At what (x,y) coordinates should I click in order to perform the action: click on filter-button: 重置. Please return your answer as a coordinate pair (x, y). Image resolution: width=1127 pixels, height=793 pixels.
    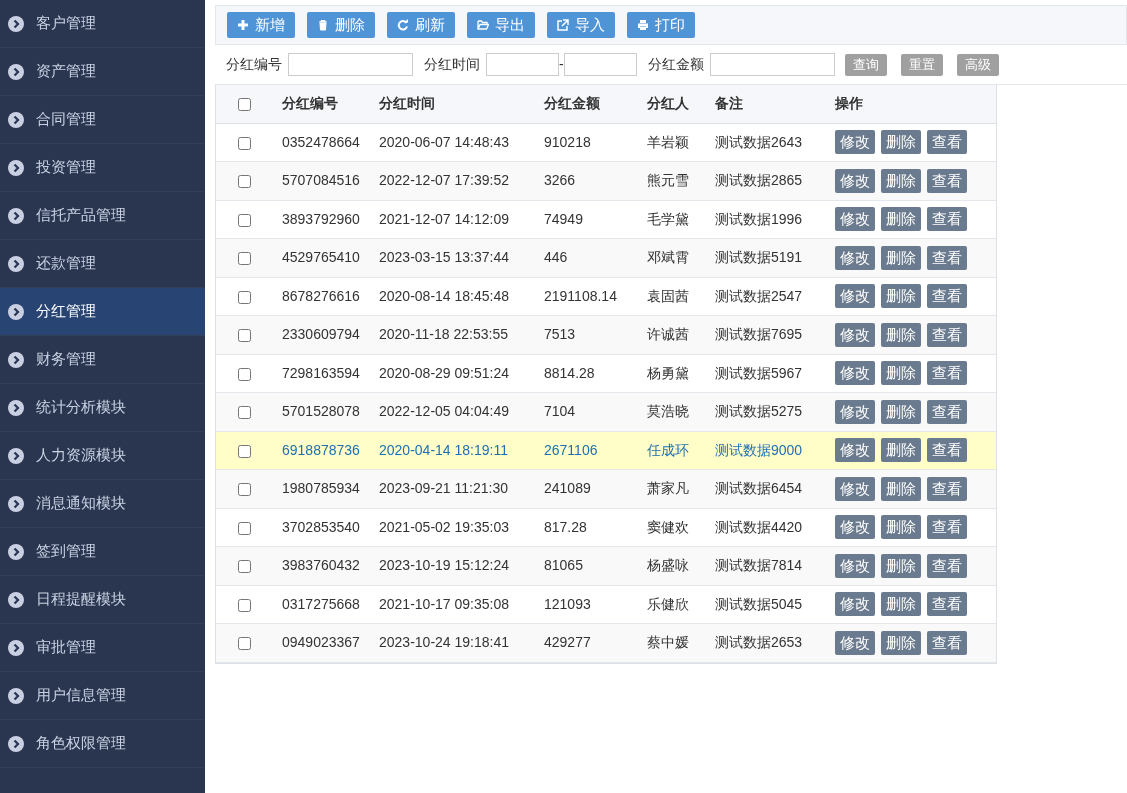
    Looking at the image, I should click on (921, 64).